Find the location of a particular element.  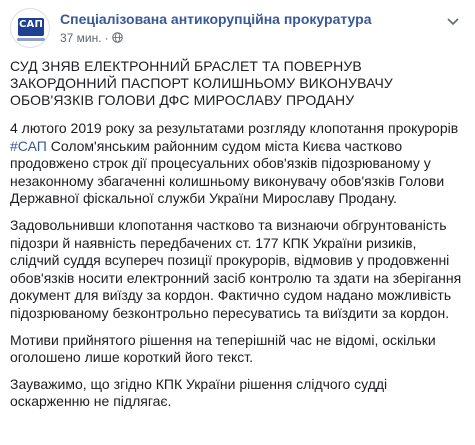

globe-icon is located at coordinates (117, 37).